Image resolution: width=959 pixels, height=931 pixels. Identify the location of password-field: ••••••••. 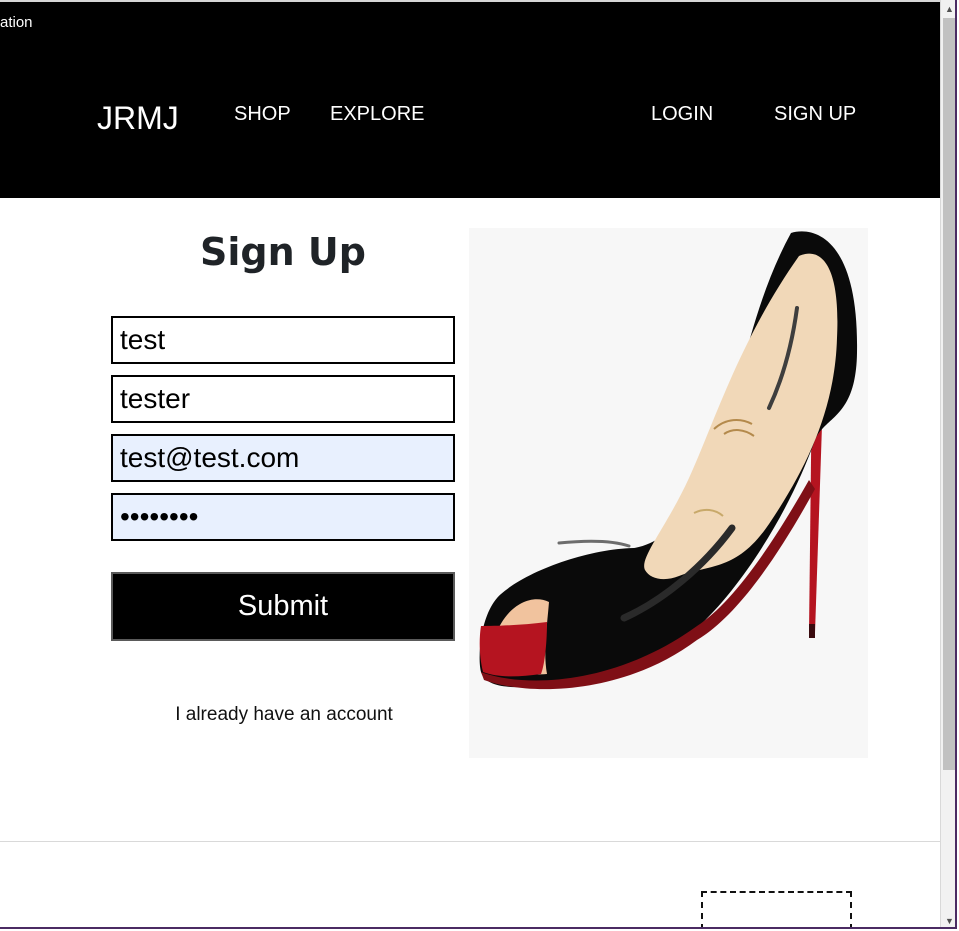
(283, 517).